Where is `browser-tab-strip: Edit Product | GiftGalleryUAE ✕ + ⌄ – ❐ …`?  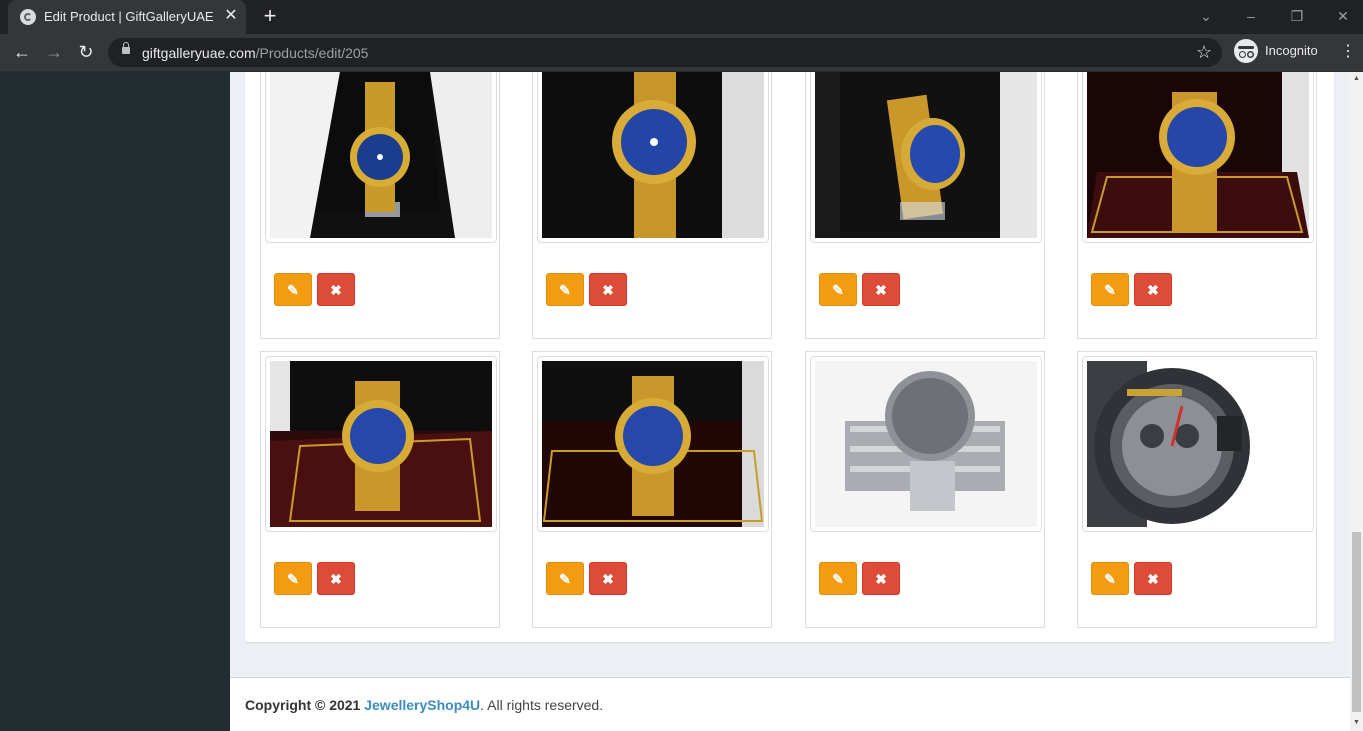
browser-tab-strip: Edit Product | GiftGalleryUAE ✕ + ⌄ – ❐ … is located at coordinates (681, 17).